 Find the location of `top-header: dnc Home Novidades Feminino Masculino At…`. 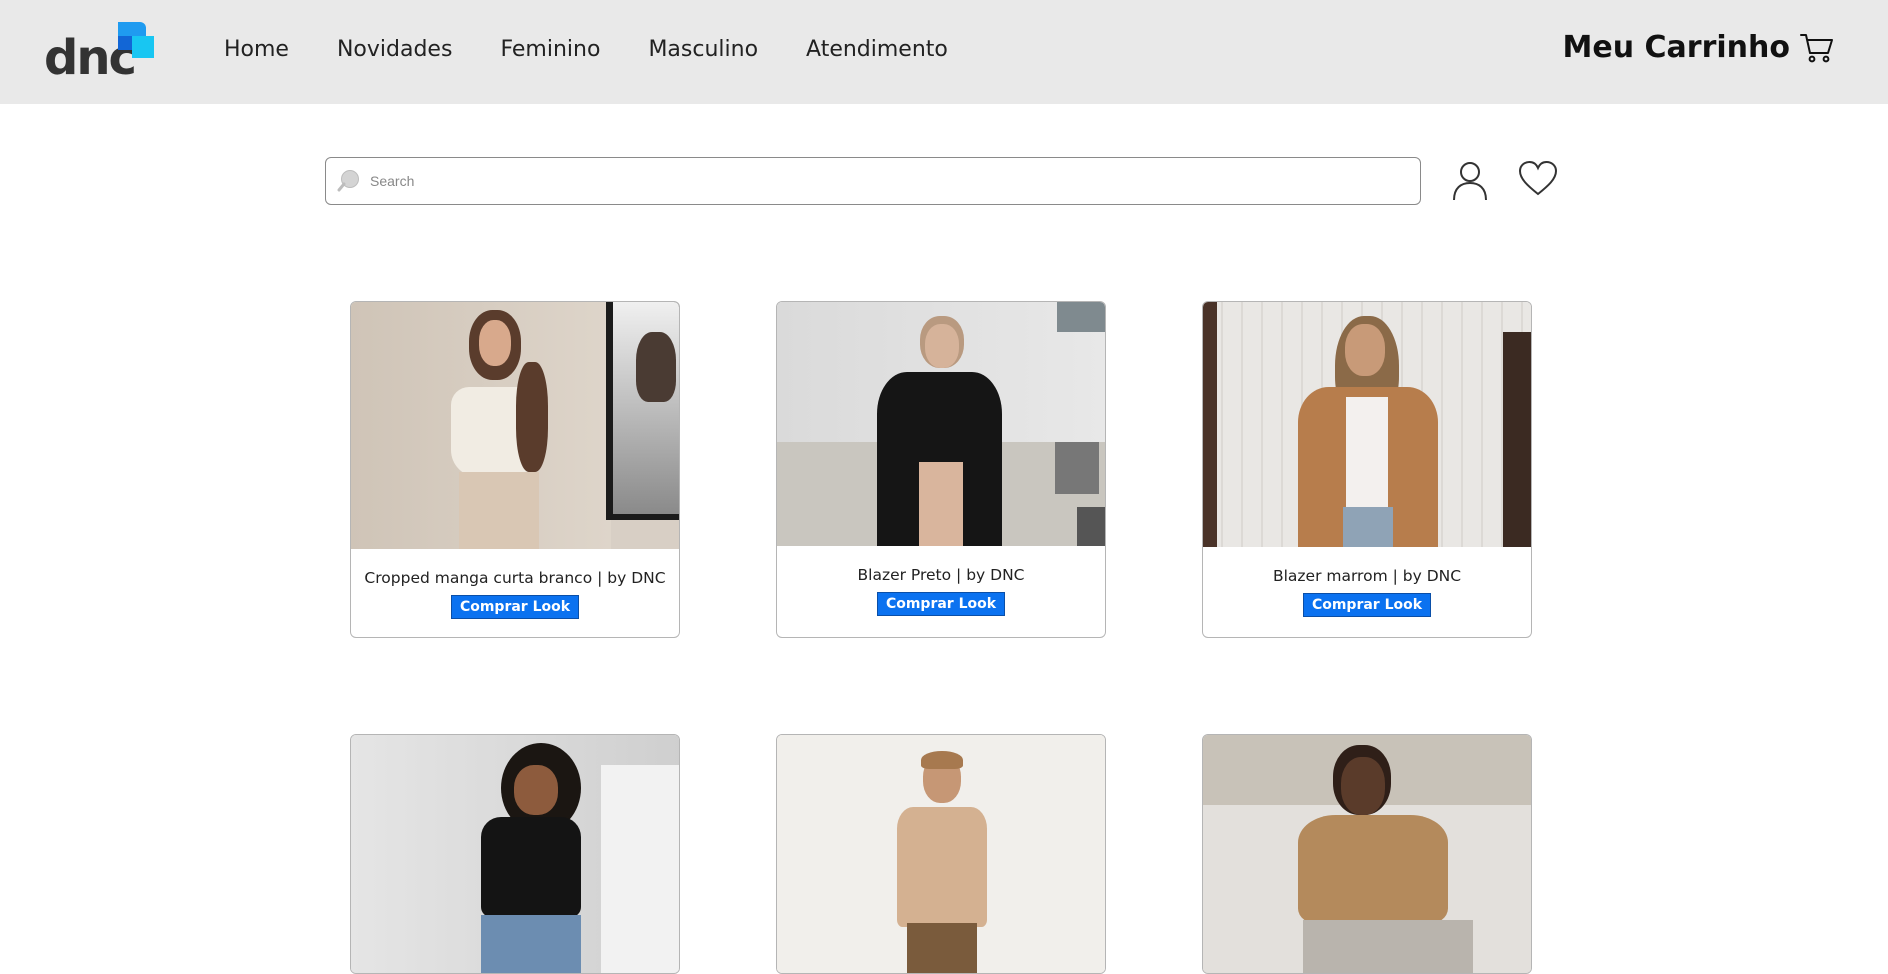

top-header: dnc Home Novidades Feminino Masculino At… is located at coordinates (944, 52).